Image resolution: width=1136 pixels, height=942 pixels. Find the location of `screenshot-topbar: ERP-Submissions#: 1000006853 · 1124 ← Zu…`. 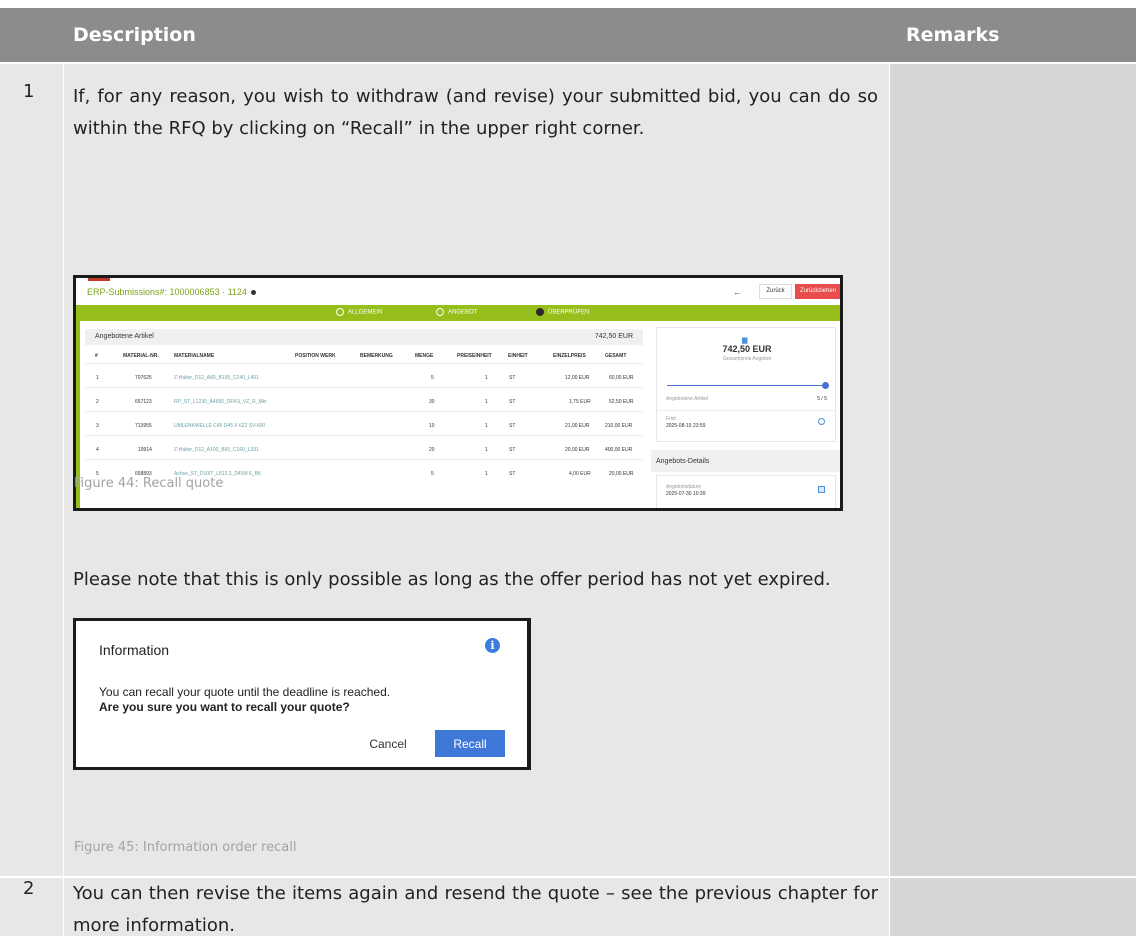

screenshot-topbar: ERP-Submissions#: 1000006853 · 1124 ← Zu… is located at coordinates (458, 291).